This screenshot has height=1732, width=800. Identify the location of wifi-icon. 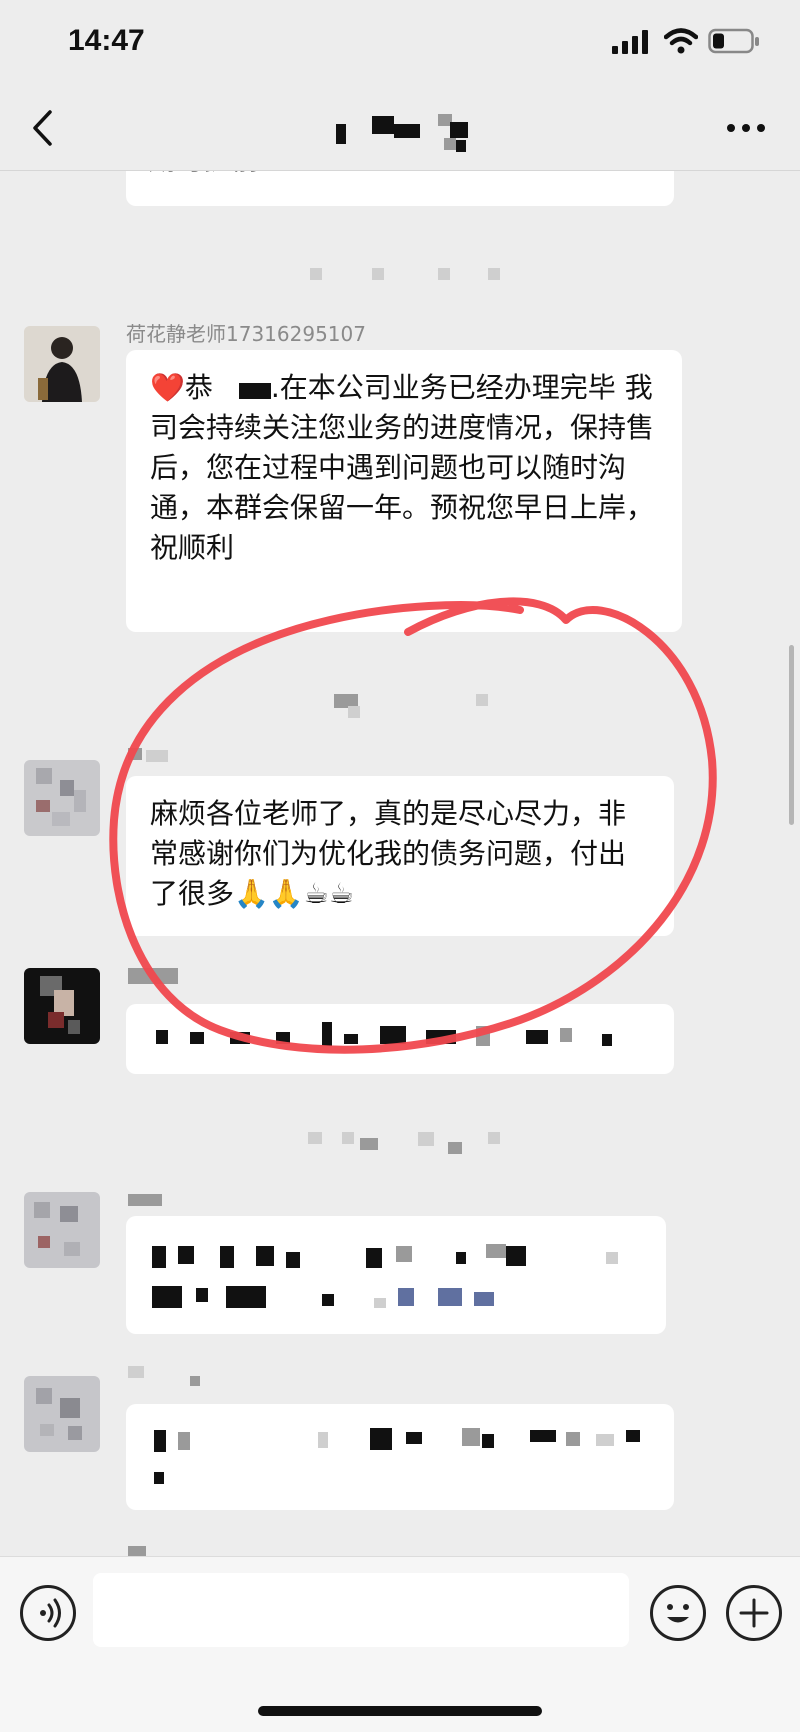
(681, 41).